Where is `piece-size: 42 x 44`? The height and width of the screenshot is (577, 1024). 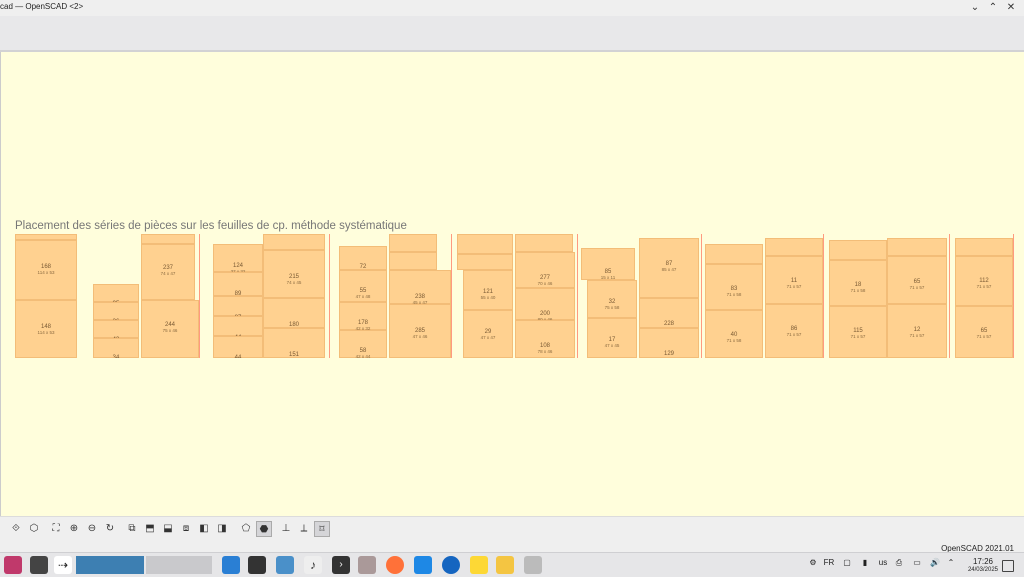 piece-size: 42 x 44 is located at coordinates (363, 356).